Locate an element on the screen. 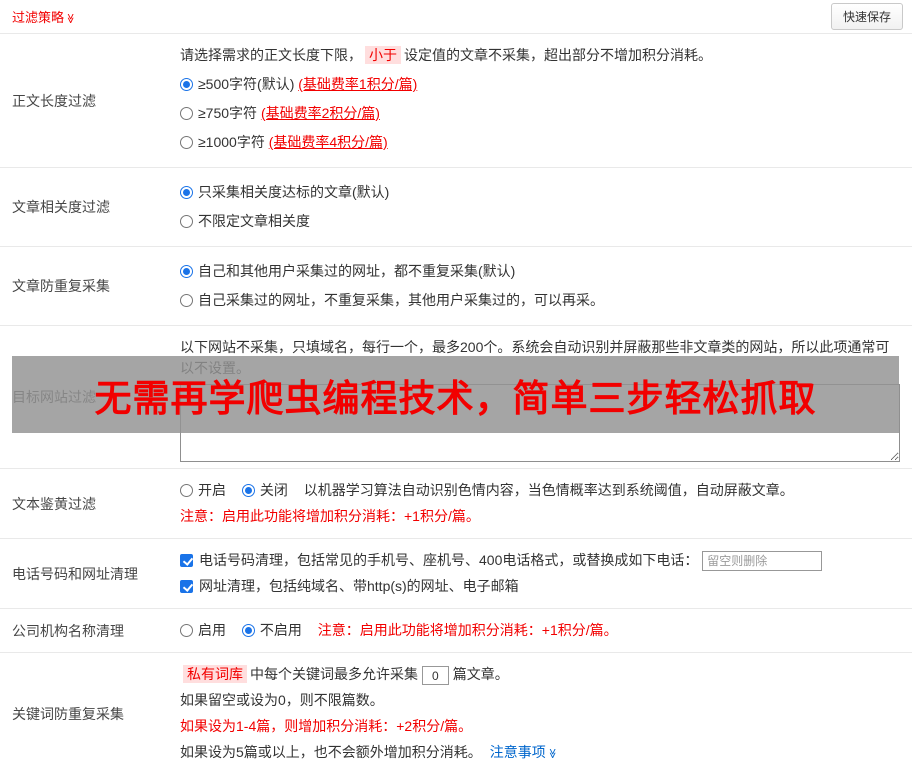 Image resolution: width=912 pixels, height=768 pixels. keyword-note-five-text: 如果设为5篇或以上，也不会额外增加积分消耗。 is located at coordinates (331, 752).